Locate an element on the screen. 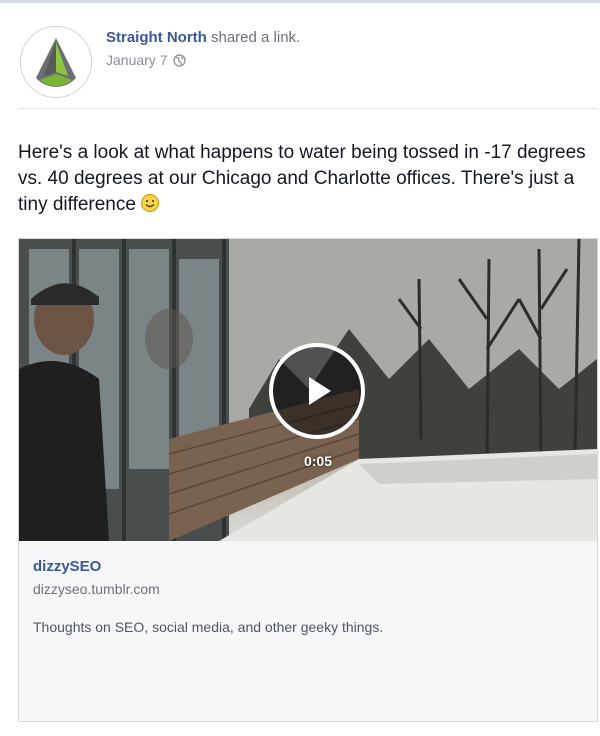 The width and height of the screenshot is (600, 736). play-button is located at coordinates (317, 391).